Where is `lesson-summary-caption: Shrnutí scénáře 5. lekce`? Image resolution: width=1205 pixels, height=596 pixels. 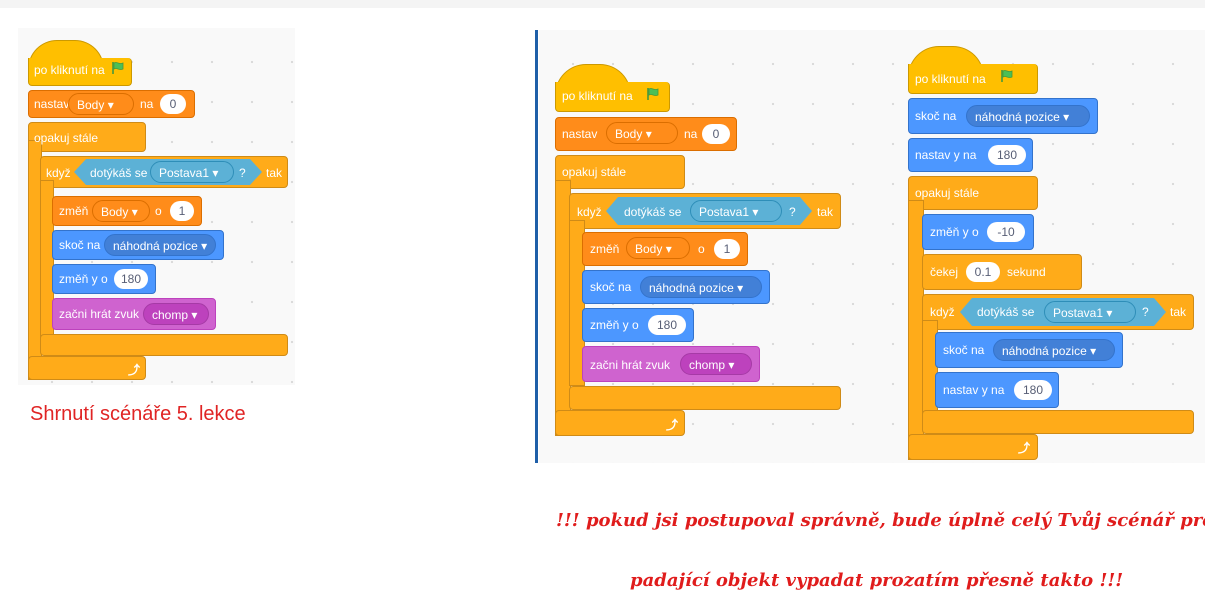
lesson-summary-caption: Shrnutí scénáře 5. lekce is located at coordinates (138, 414).